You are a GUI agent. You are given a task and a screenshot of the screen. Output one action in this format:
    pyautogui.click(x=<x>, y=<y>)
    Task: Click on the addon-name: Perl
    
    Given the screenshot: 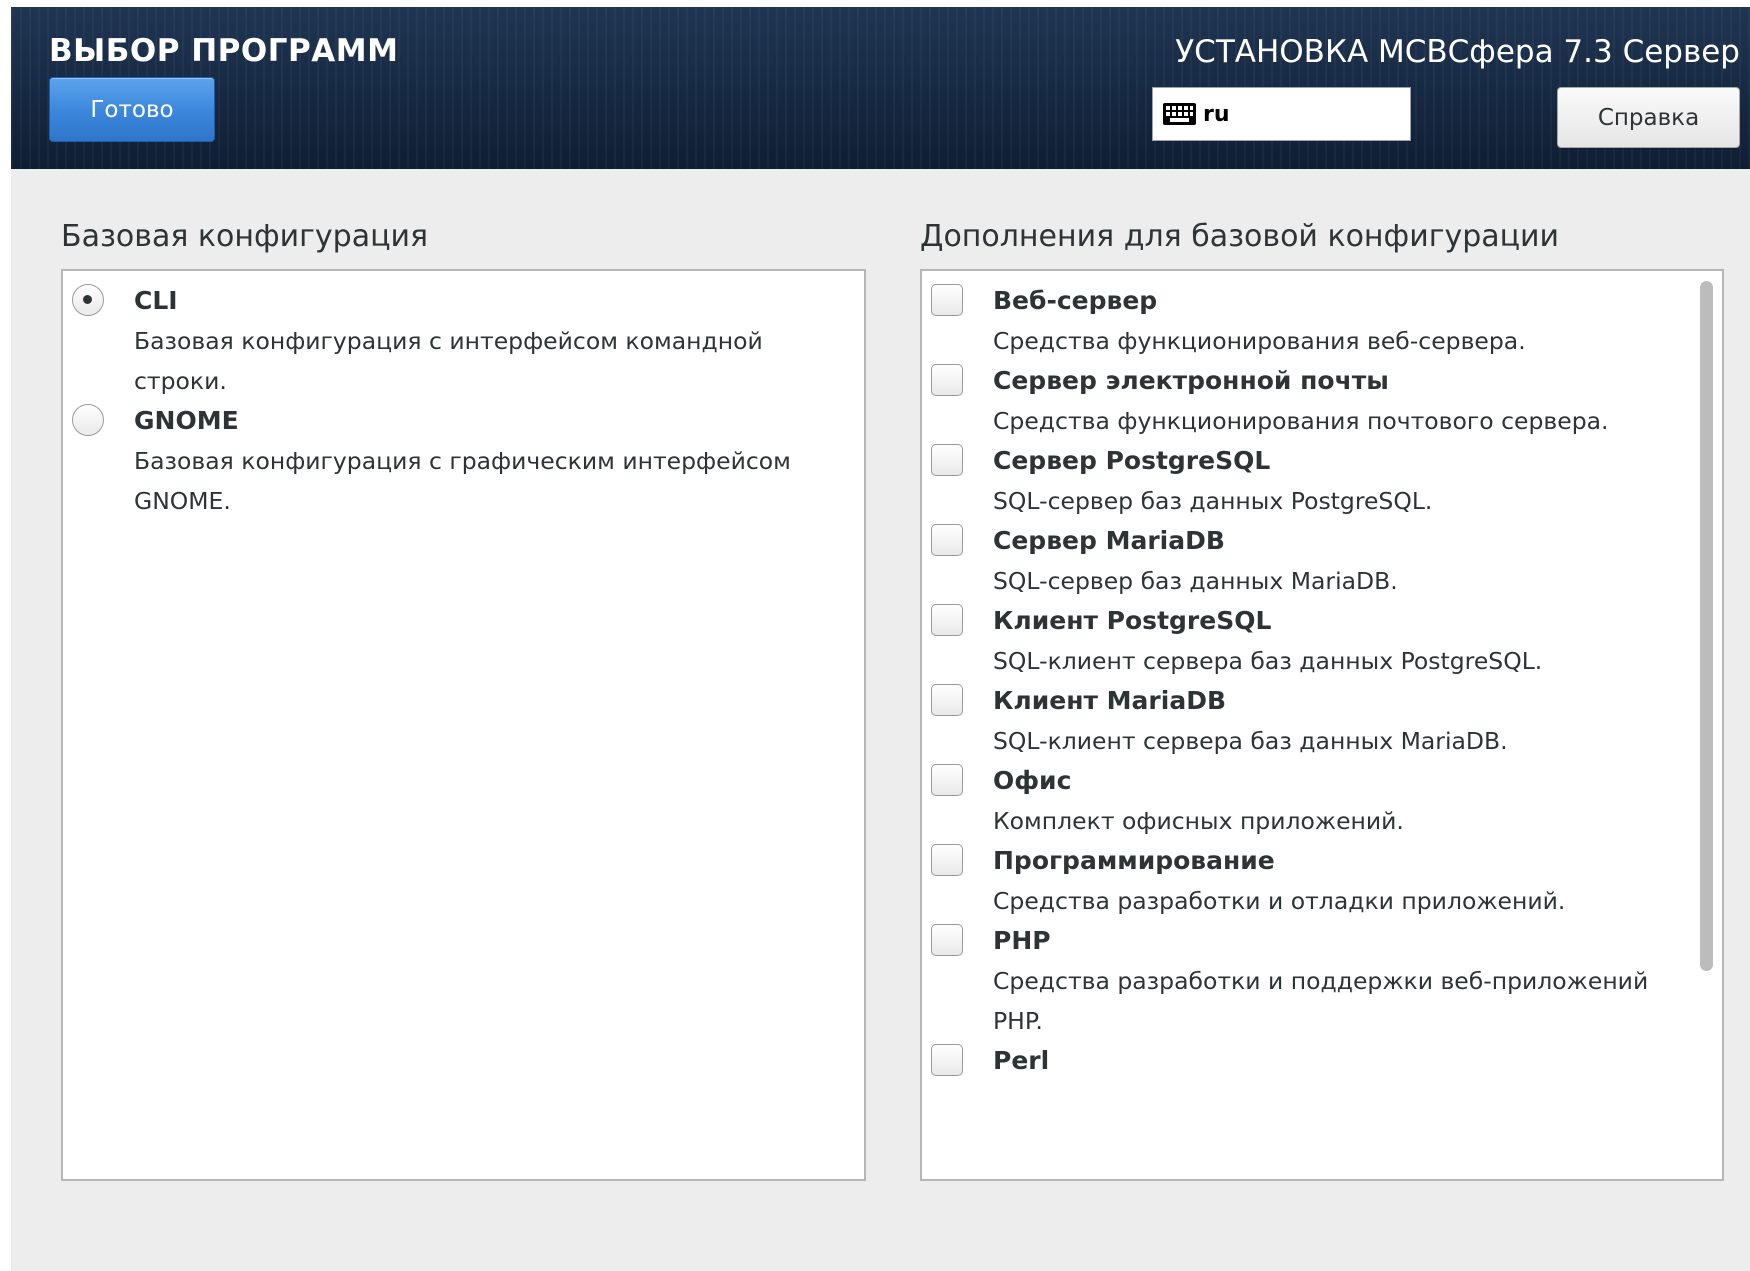 What is the action you would take?
    pyautogui.click(x=1021, y=1060)
    